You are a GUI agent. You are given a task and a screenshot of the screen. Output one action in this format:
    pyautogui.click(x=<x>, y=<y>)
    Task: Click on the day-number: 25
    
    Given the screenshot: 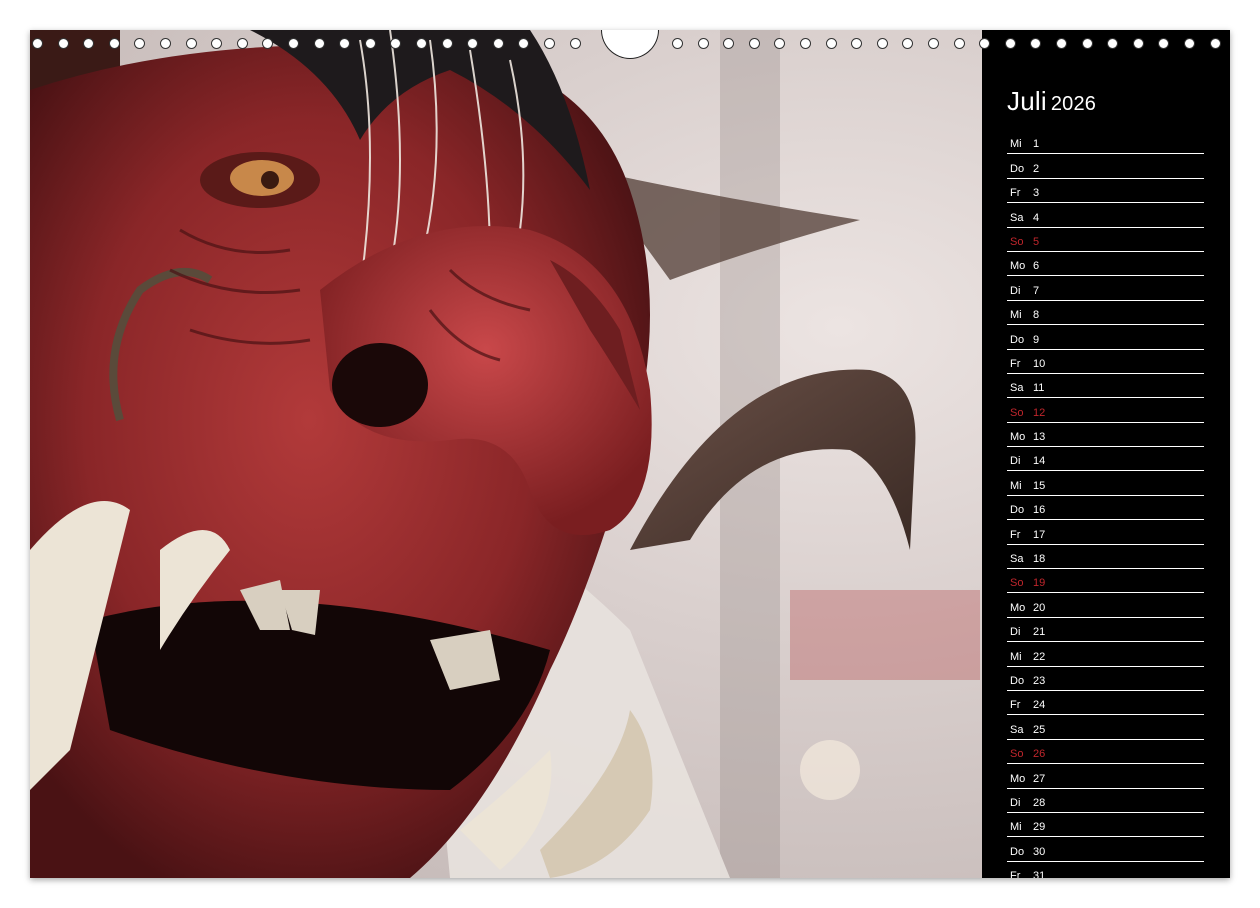 What is the action you would take?
    pyautogui.click(x=1039, y=729)
    